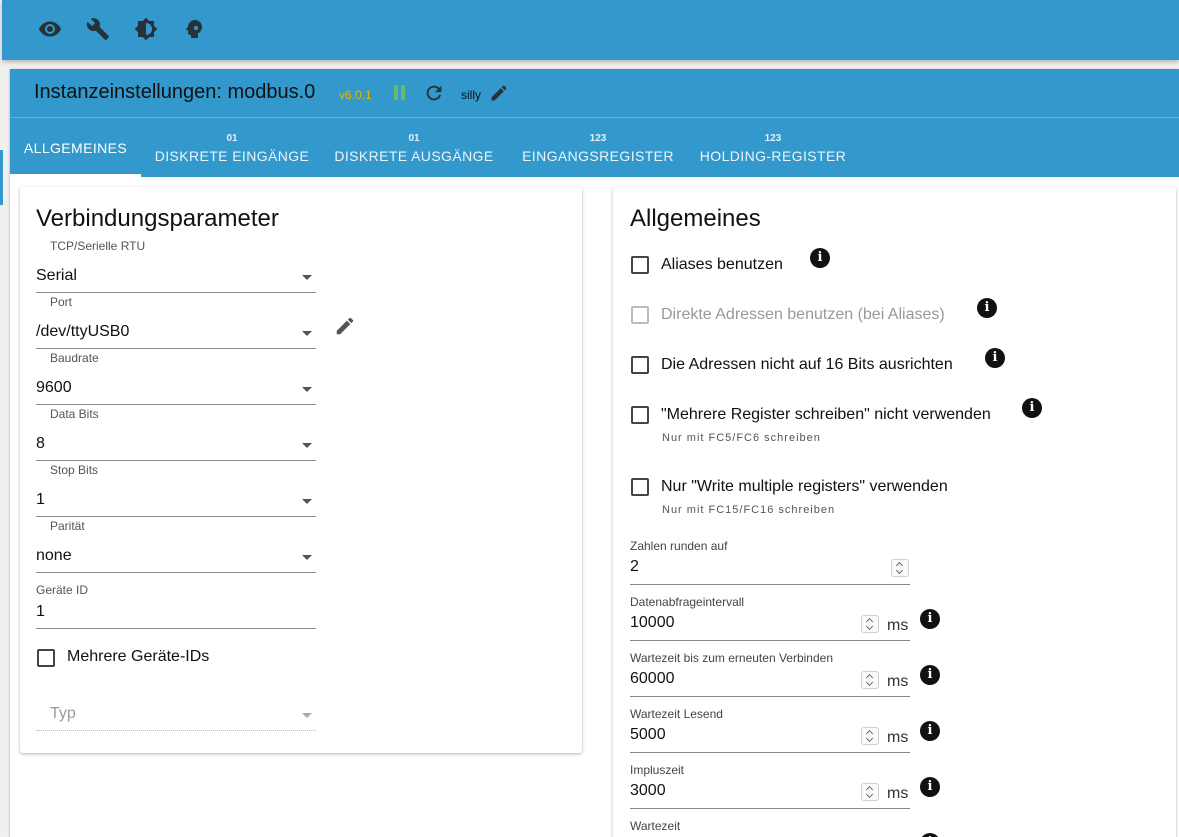  Describe the element at coordinates (176, 715) in the screenshot. I see `type-select: Typ` at that location.